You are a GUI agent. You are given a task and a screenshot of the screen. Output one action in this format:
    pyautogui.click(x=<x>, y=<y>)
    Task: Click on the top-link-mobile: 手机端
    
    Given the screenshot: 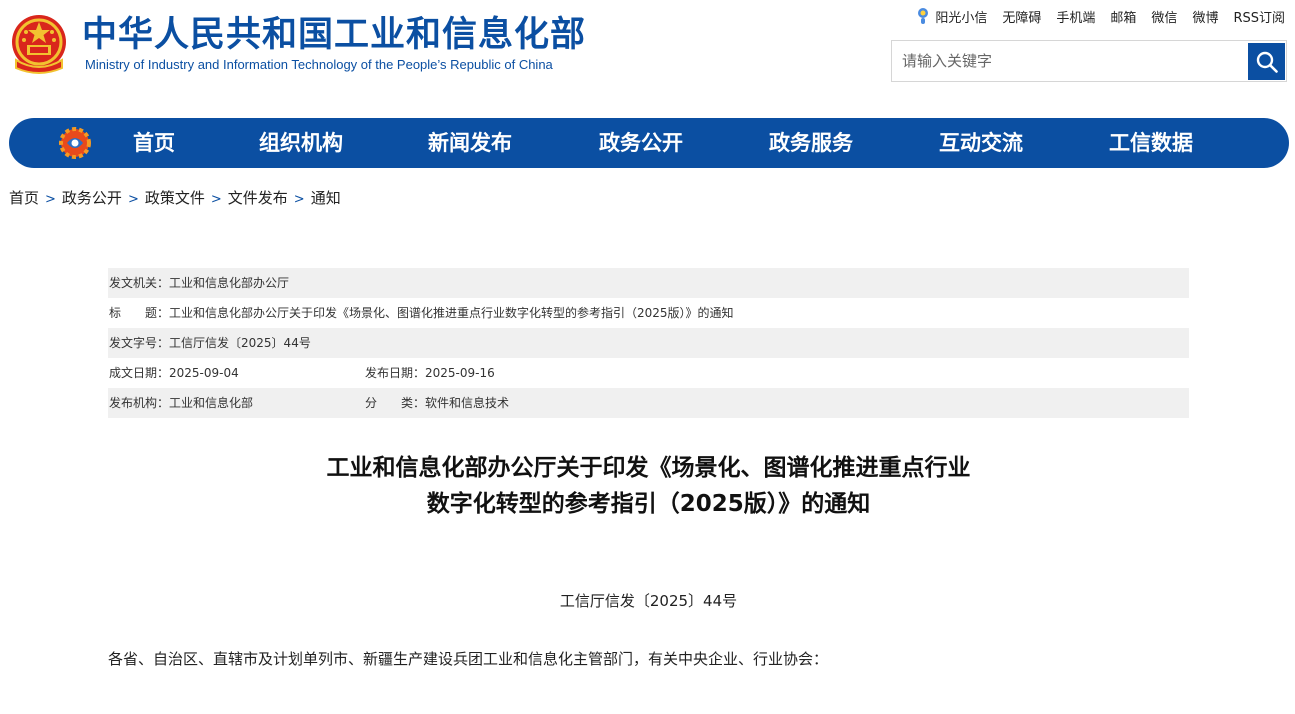 What is the action you would take?
    pyautogui.click(x=1075, y=16)
    